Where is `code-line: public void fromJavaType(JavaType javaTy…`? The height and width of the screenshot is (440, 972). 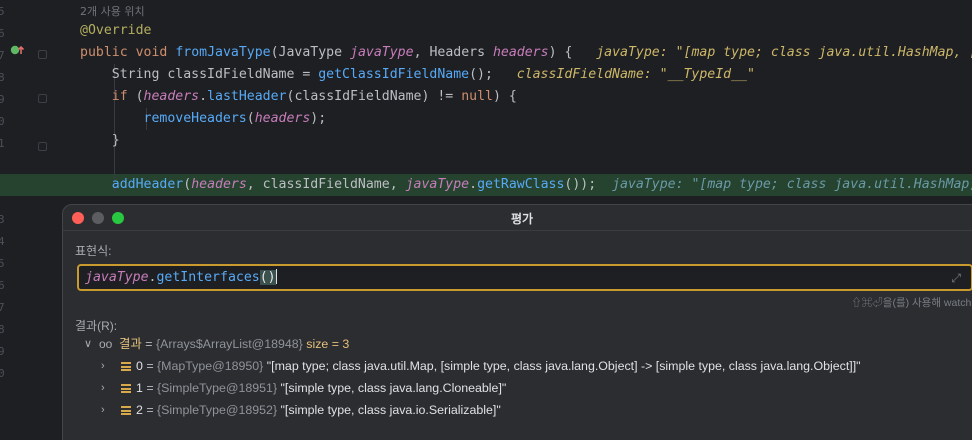
code-line: public void fromJavaType(JavaType javaTy… is located at coordinates (526, 53).